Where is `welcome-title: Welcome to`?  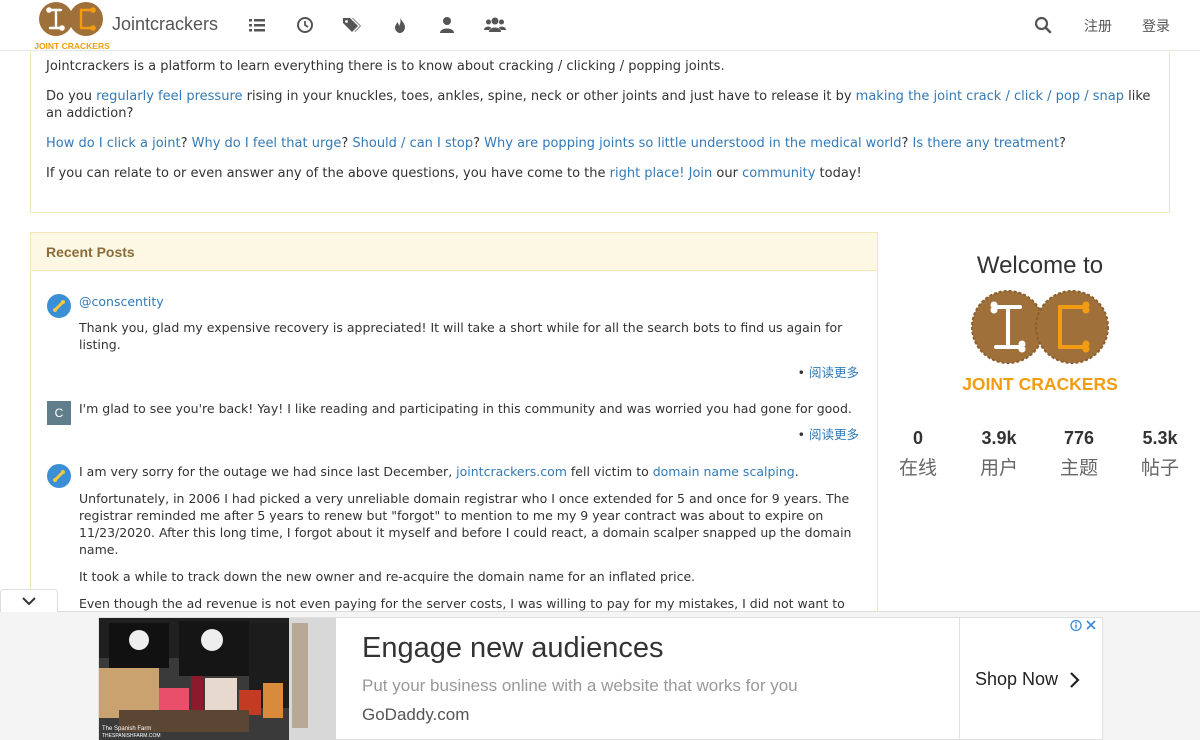 welcome-title: Welcome to is located at coordinates (1040, 265).